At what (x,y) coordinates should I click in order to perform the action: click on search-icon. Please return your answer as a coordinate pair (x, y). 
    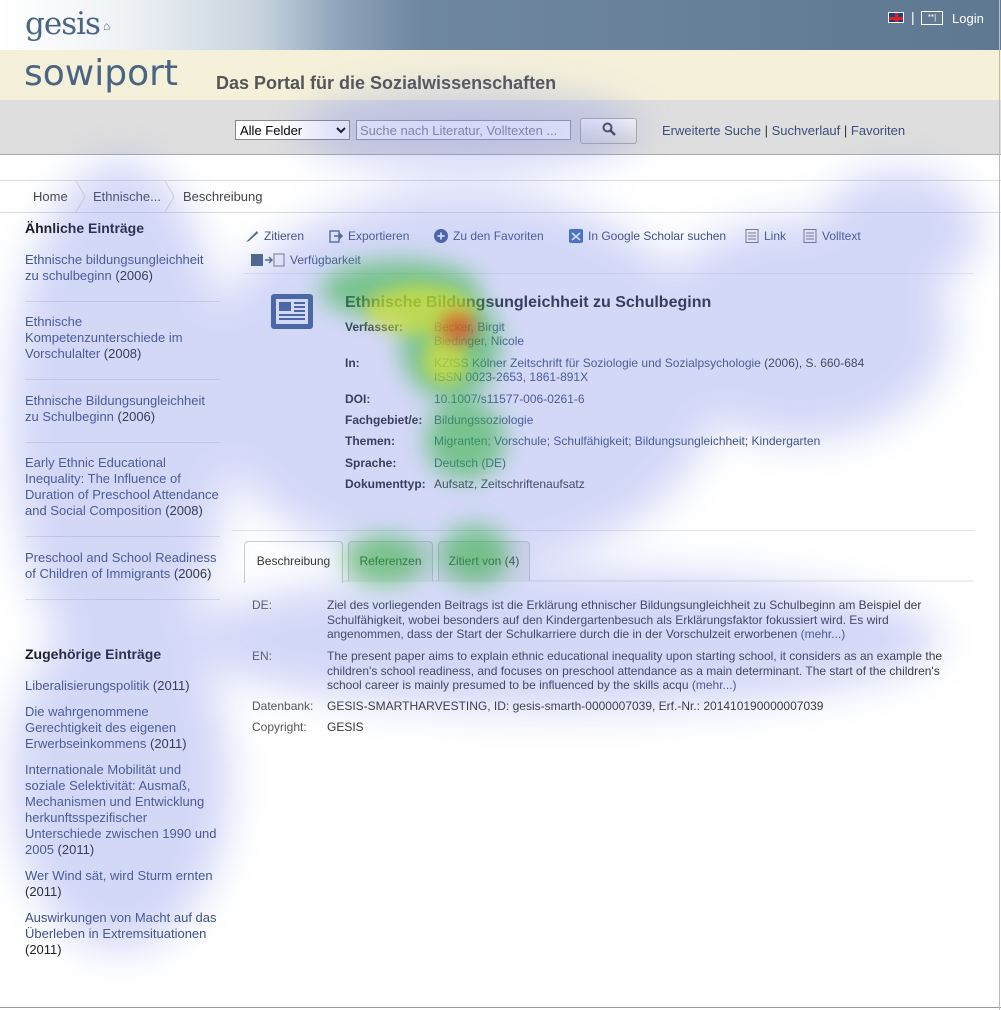
    Looking at the image, I should click on (609, 129).